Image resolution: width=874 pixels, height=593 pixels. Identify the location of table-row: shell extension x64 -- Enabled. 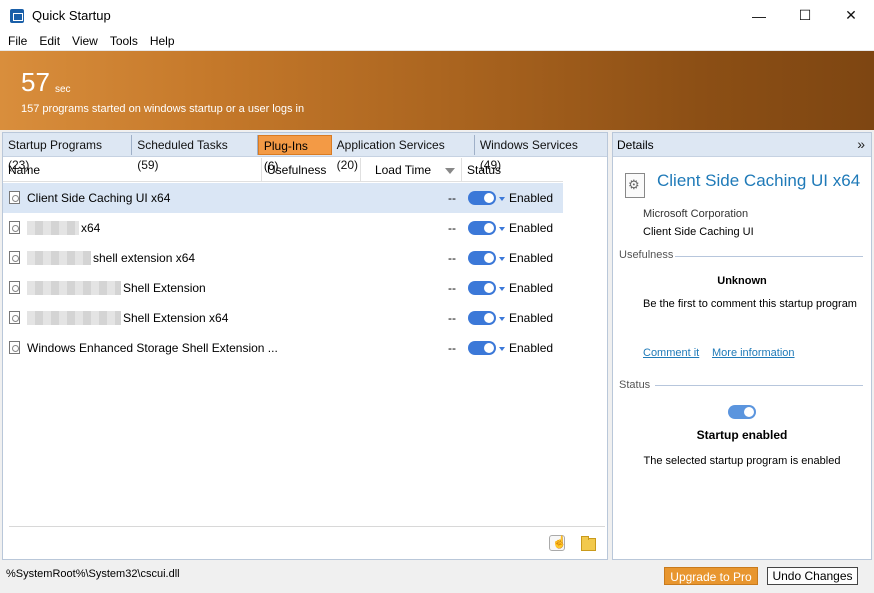
(283, 258).